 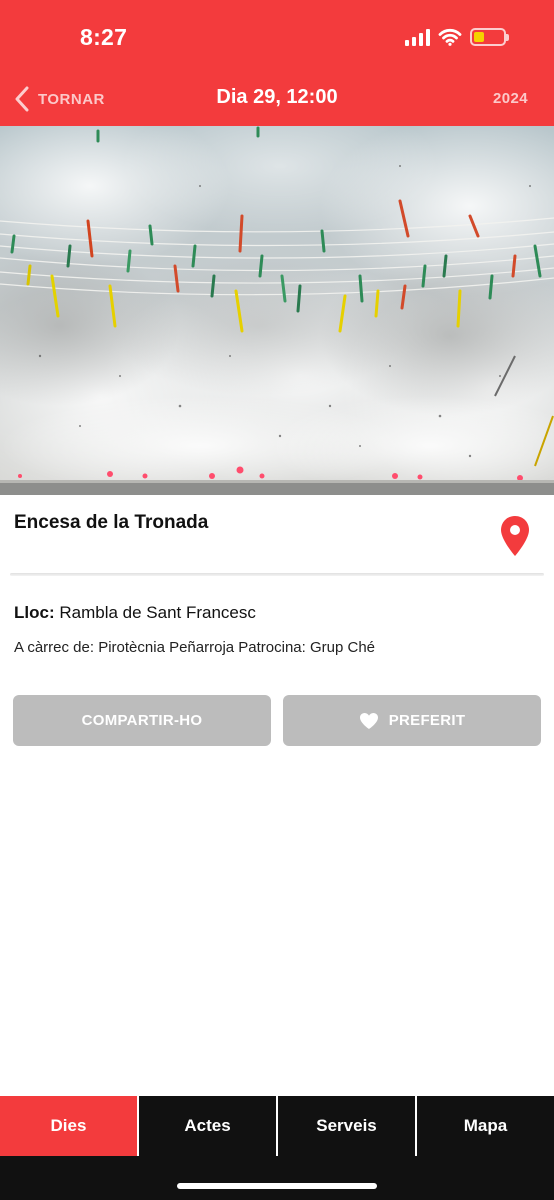 I want to click on wifi-icon, so click(x=450, y=37).